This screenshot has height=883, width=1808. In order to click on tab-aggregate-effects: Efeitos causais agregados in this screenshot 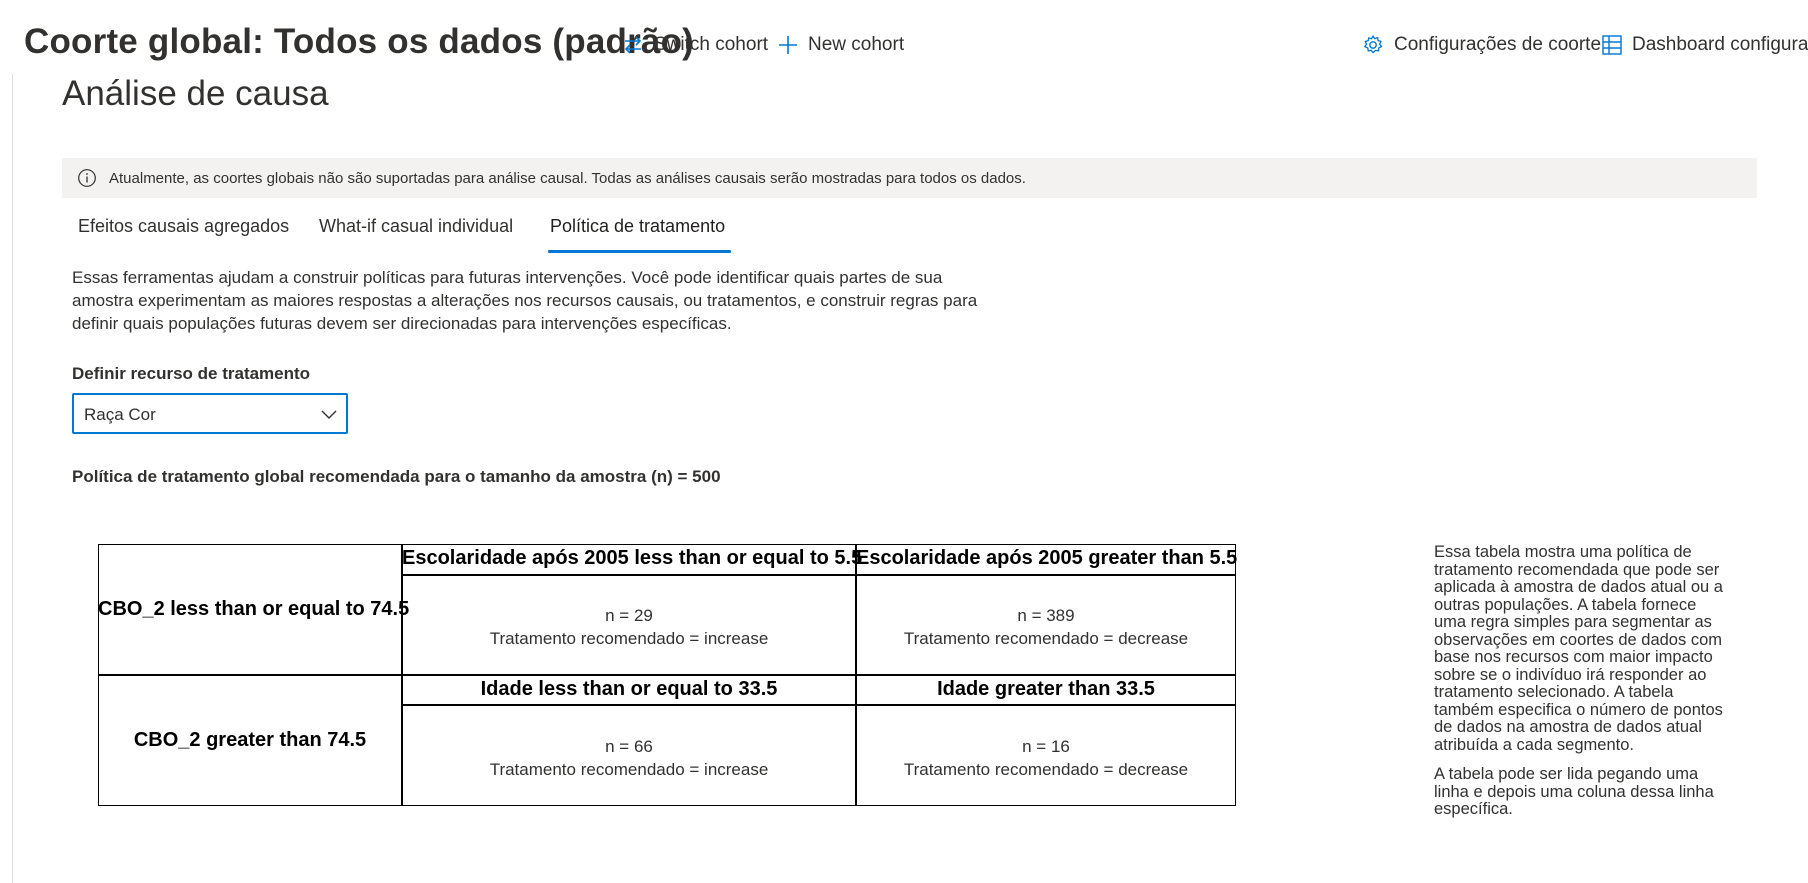, I will do `click(183, 232)`.